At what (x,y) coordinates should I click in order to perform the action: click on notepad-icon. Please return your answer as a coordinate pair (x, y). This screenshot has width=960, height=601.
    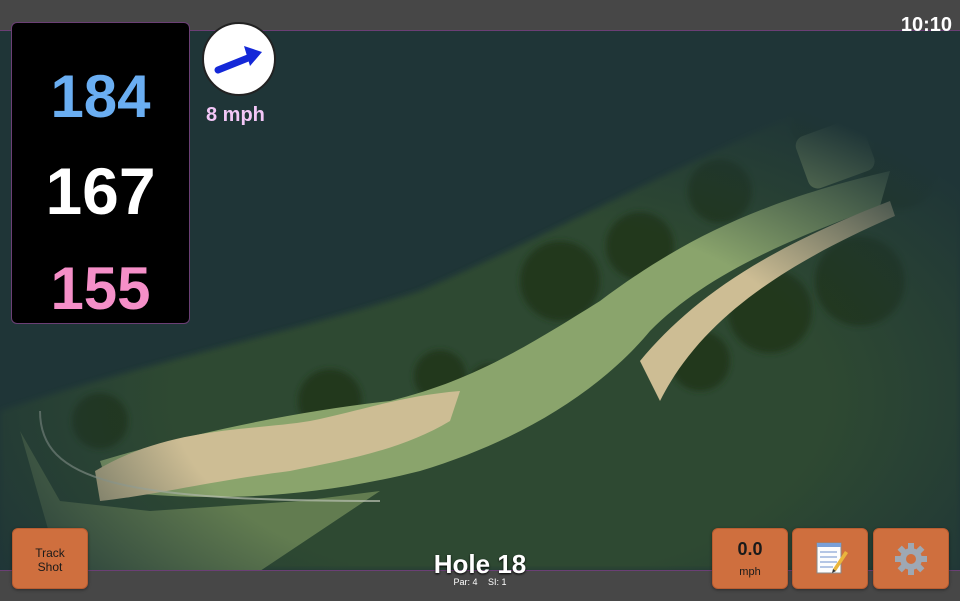
    Looking at the image, I should click on (832, 558).